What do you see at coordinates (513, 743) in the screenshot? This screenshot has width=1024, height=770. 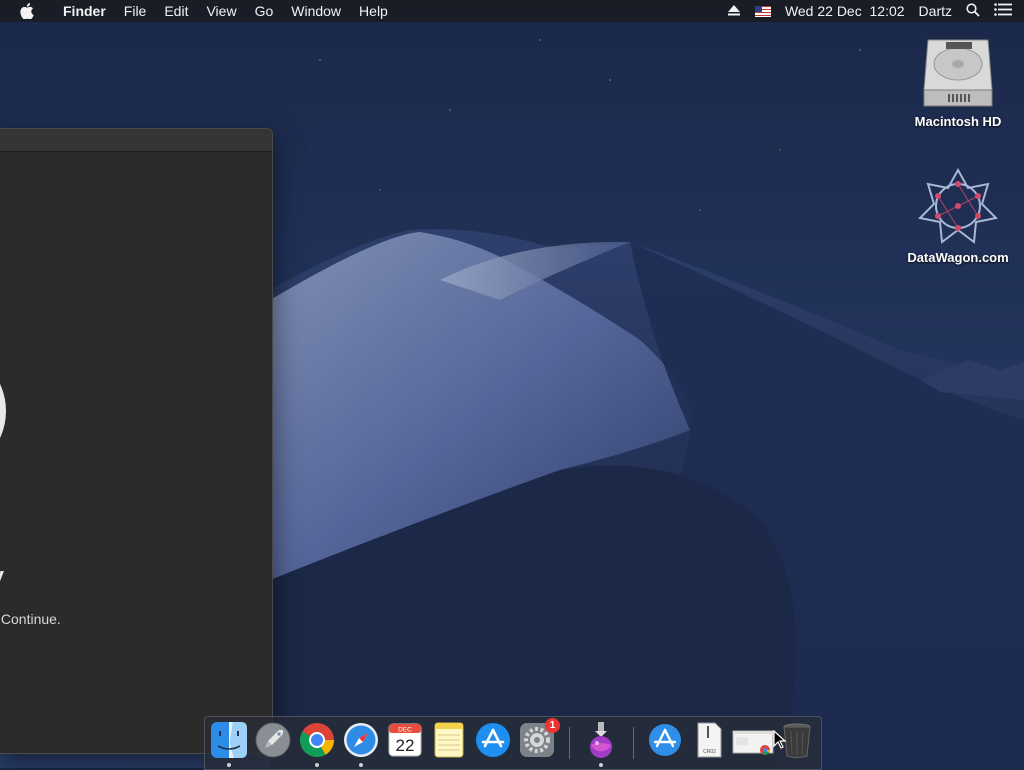 I see `dock: DEC 22 1 CR02` at bounding box center [513, 743].